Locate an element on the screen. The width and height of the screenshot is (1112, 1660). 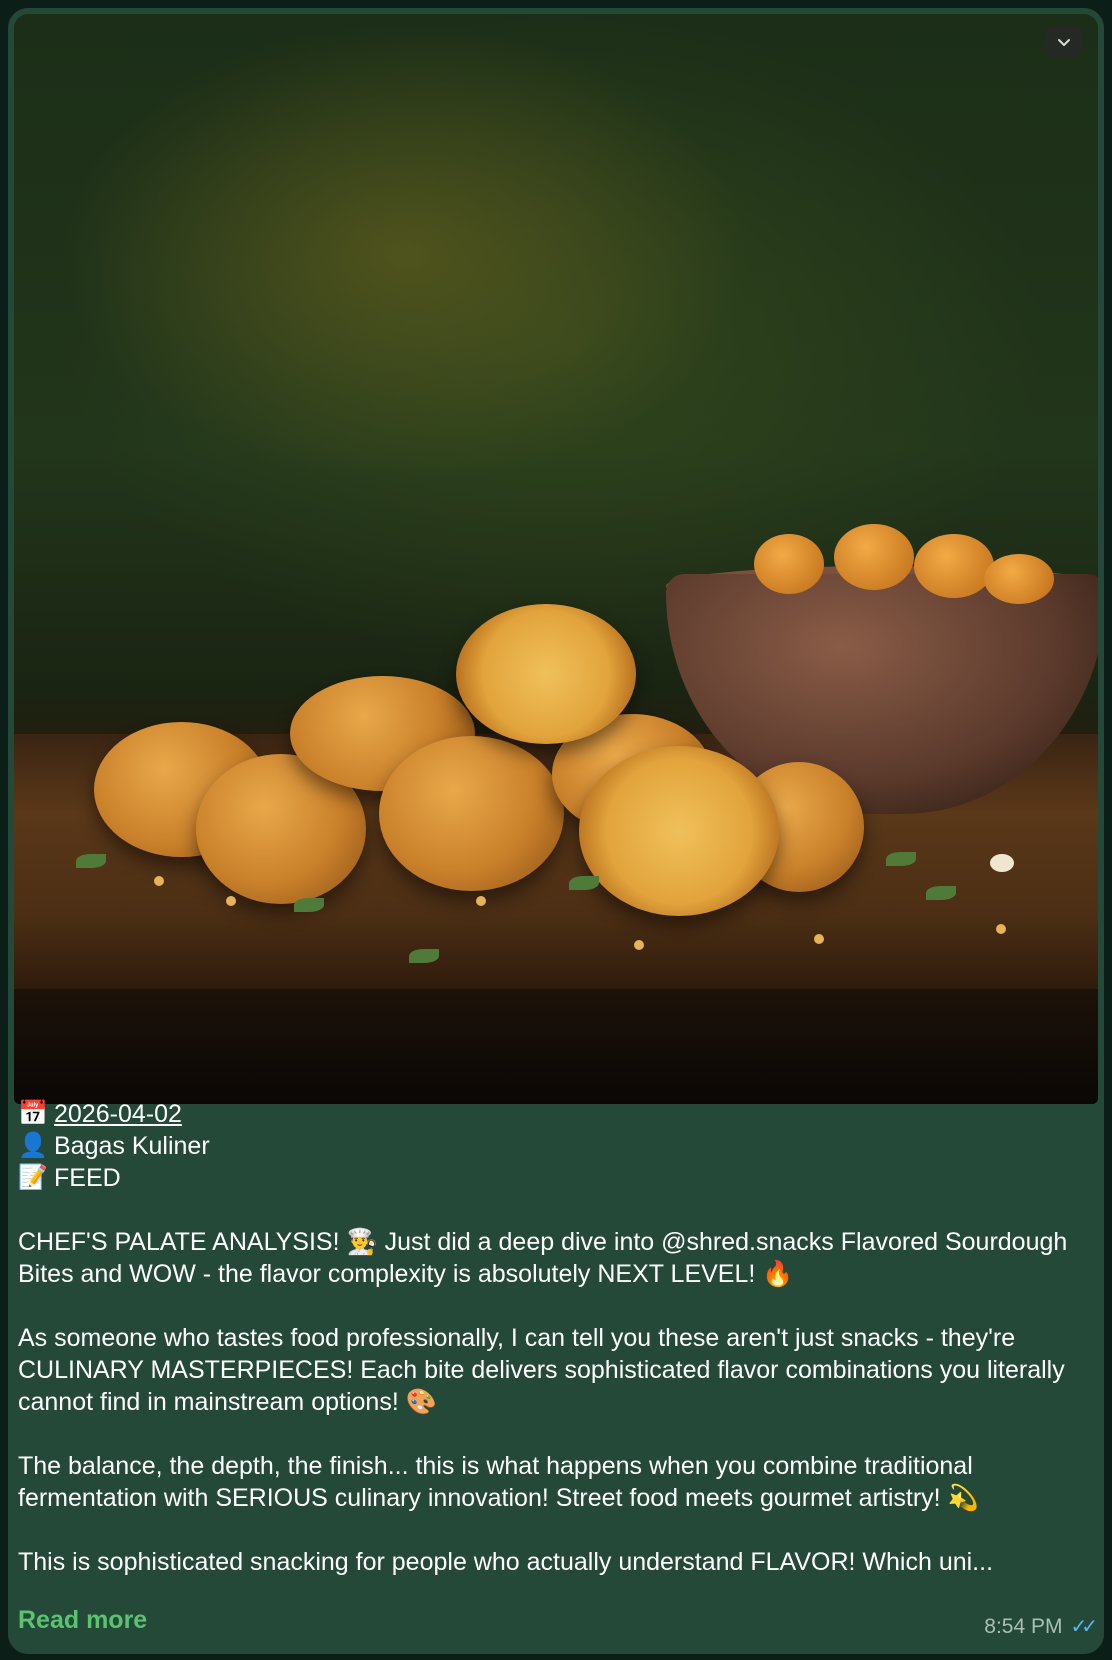
time-label: 8:54 PM is located at coordinates (1023, 1626).